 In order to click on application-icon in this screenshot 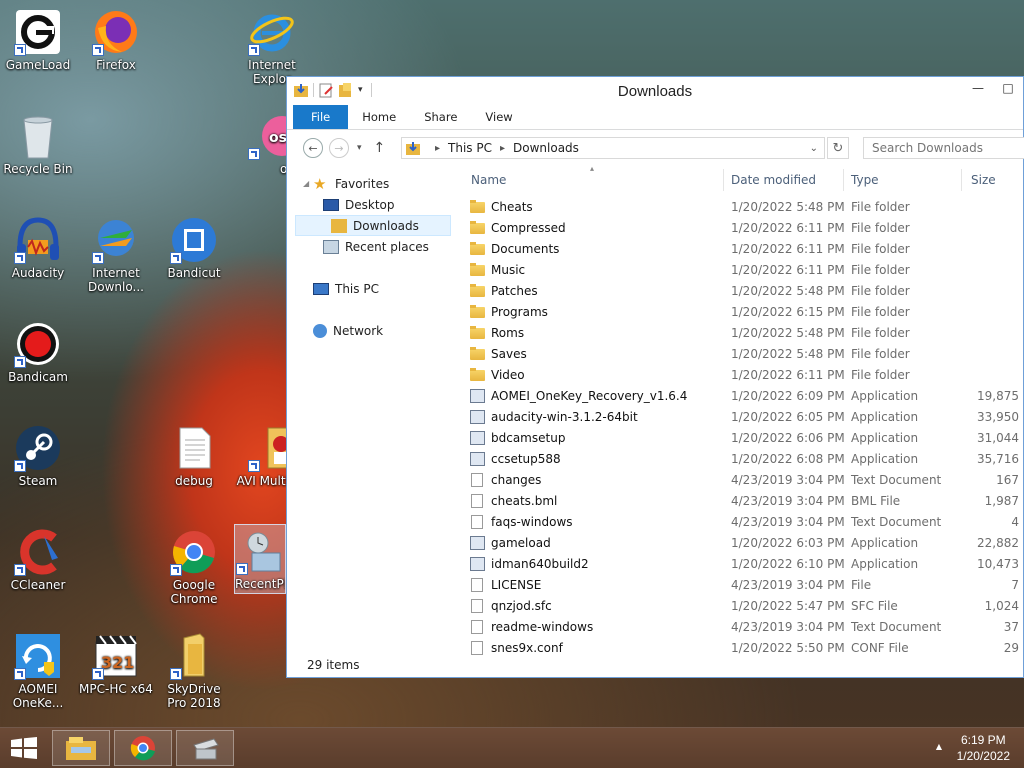, I will do `click(477, 417)`.